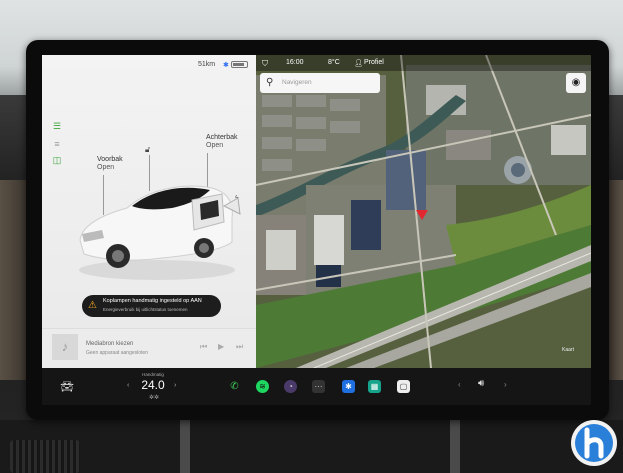 The width and height of the screenshot is (623, 473). What do you see at coordinates (160, 232) in the screenshot?
I see `car-model-image` at bounding box center [160, 232].